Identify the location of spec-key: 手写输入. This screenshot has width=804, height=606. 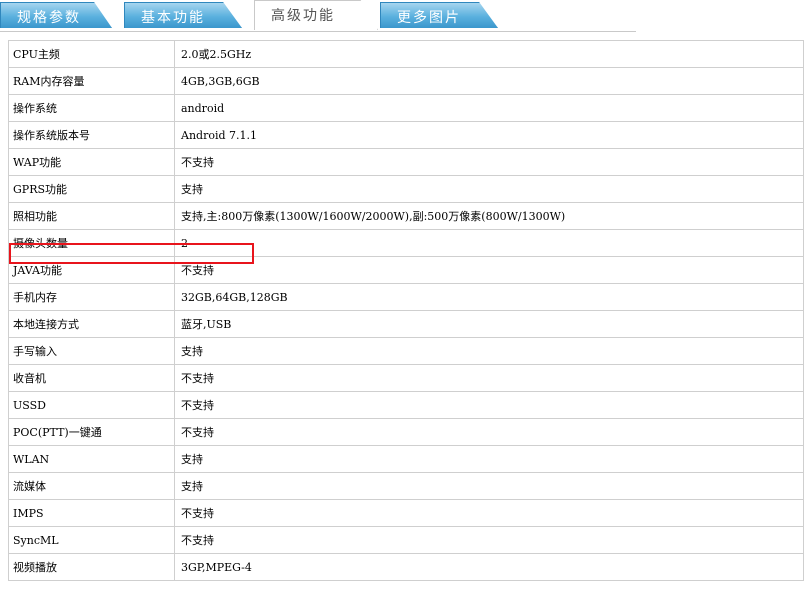
(91, 351).